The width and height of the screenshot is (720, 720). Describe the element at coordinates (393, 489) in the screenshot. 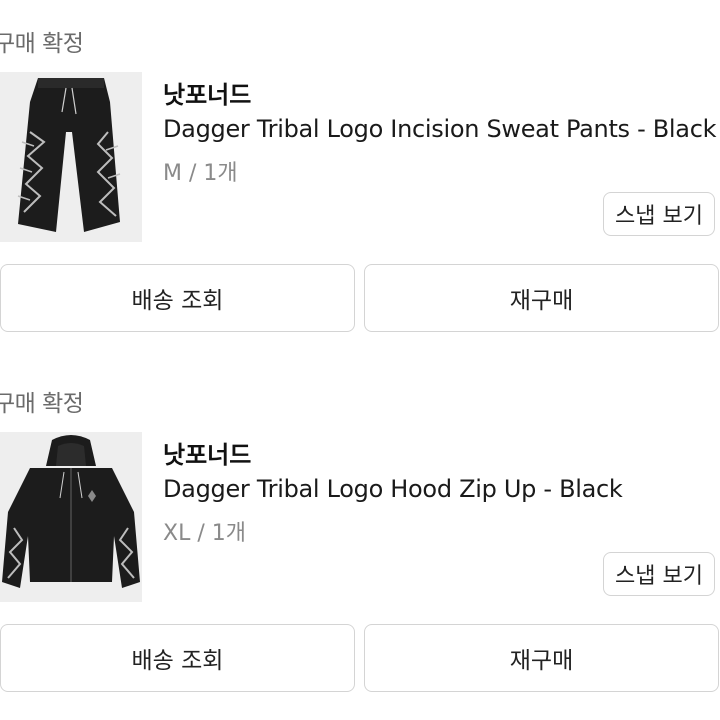

I see `product-name: Dagger Tribal Logo Hood Zip Up - Black` at that location.